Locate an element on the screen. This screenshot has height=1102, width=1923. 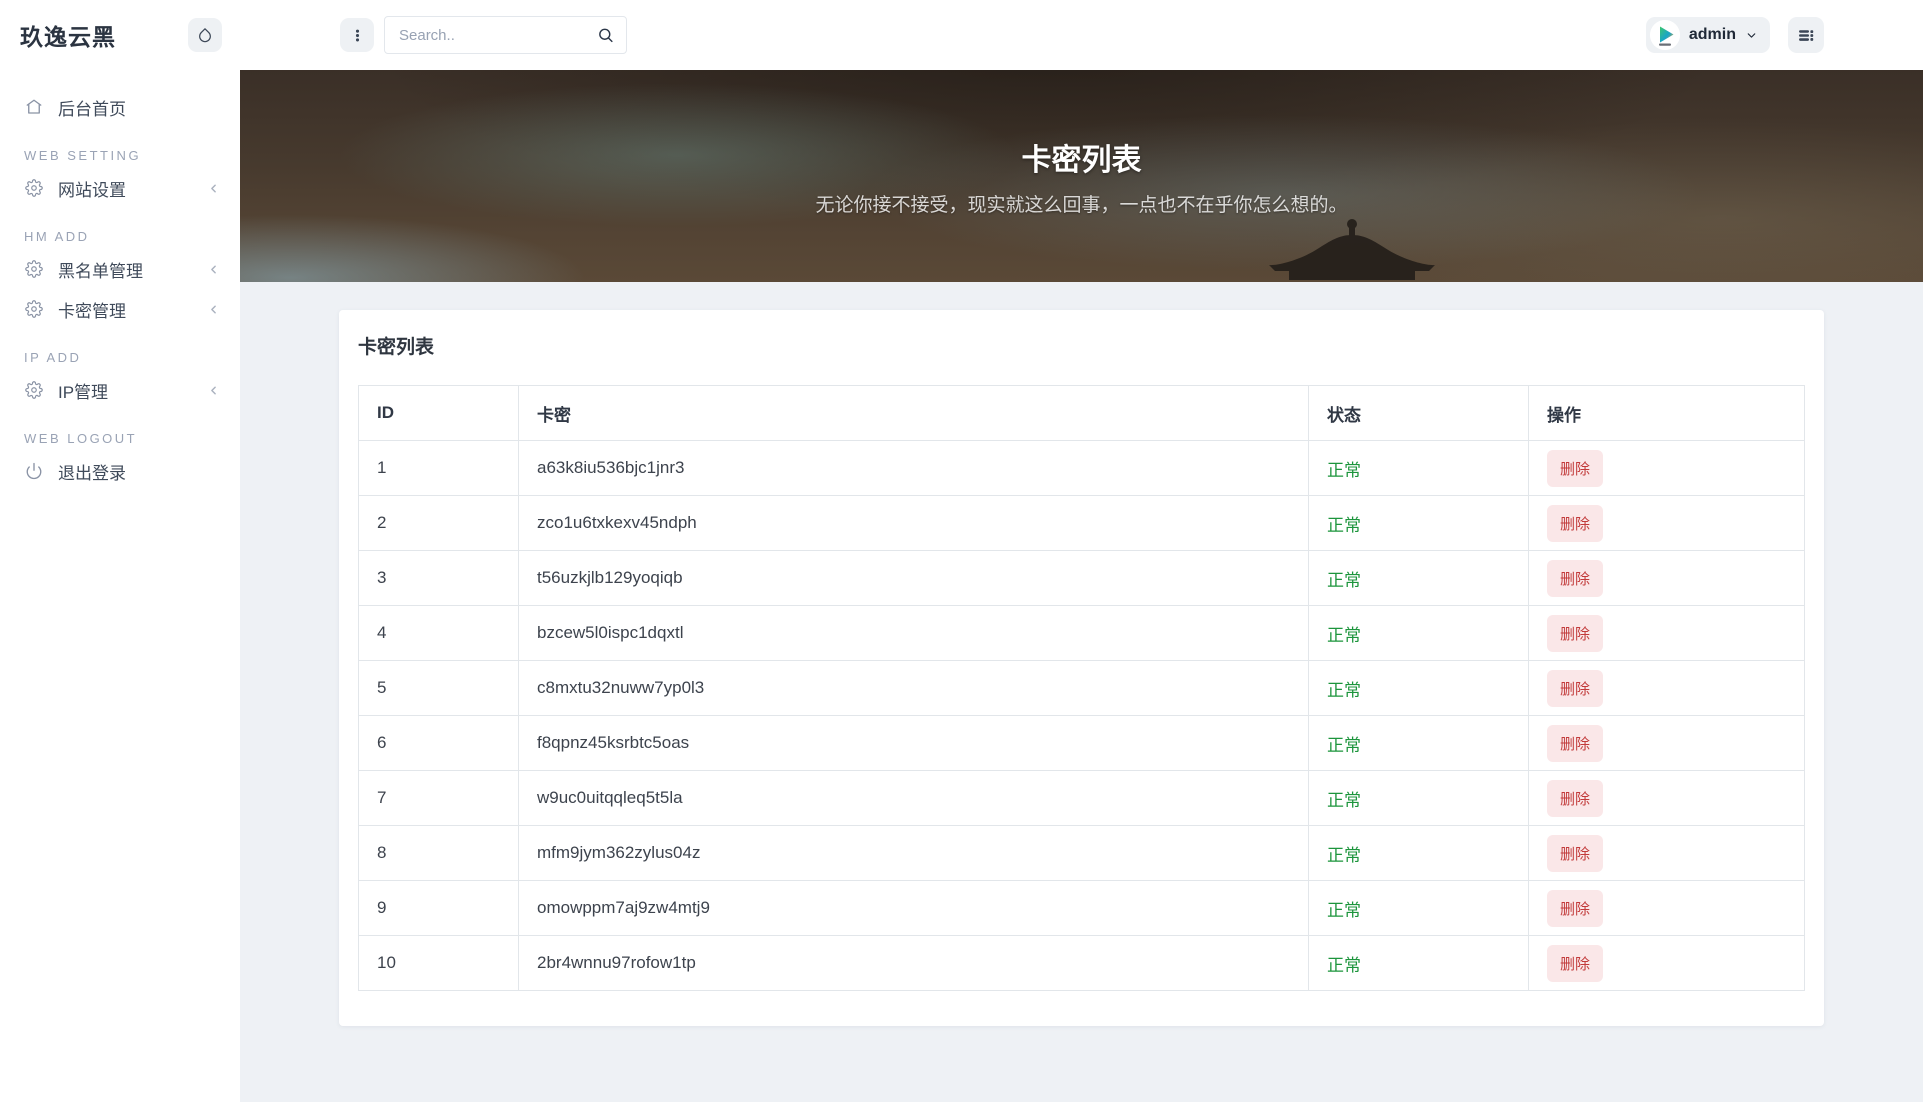
card-key-cell: f8qpnz45ksrbtc5oas is located at coordinates (913, 743).